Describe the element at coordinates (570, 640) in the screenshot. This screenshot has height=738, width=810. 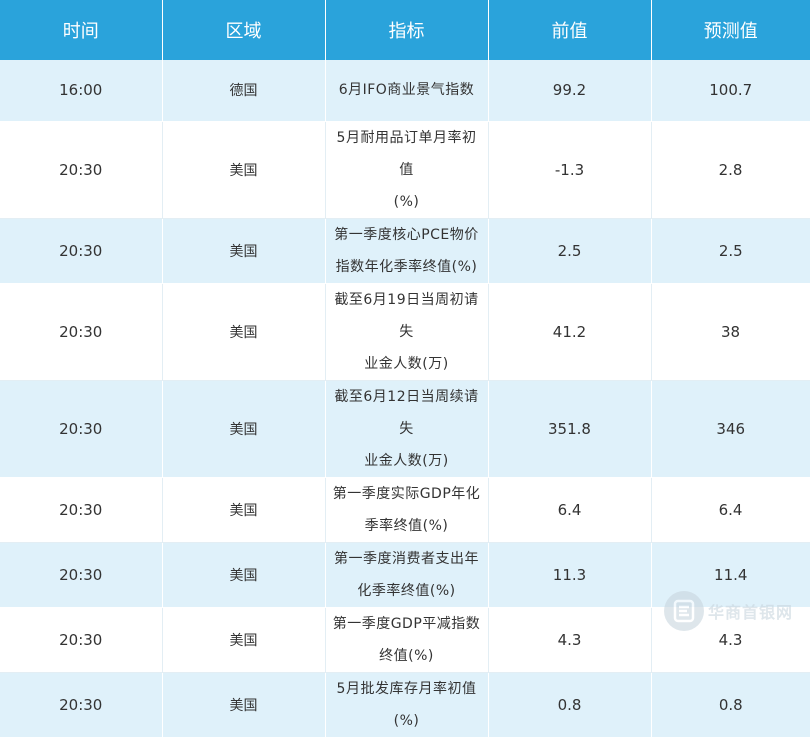
I see `cell-previous: 4.3` at that location.